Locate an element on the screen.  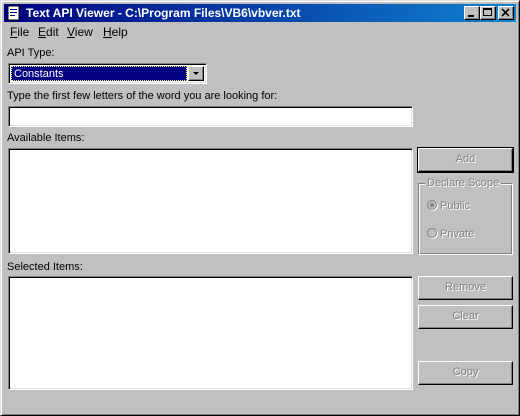
maximize-icon is located at coordinates (487, 12).